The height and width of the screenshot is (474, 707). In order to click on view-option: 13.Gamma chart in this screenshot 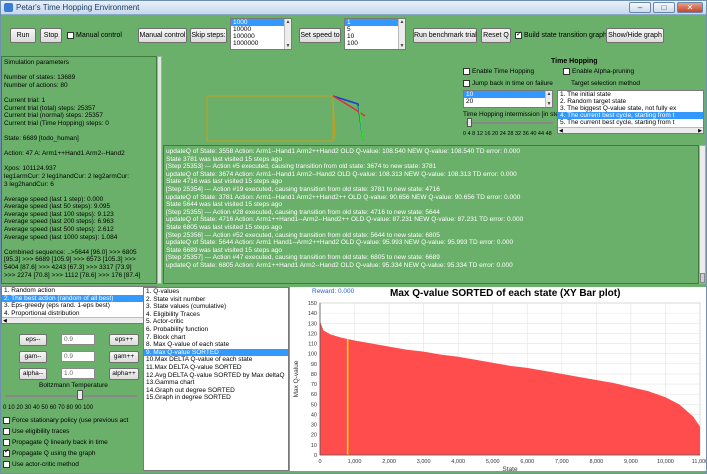, I will do `click(216, 383)`.